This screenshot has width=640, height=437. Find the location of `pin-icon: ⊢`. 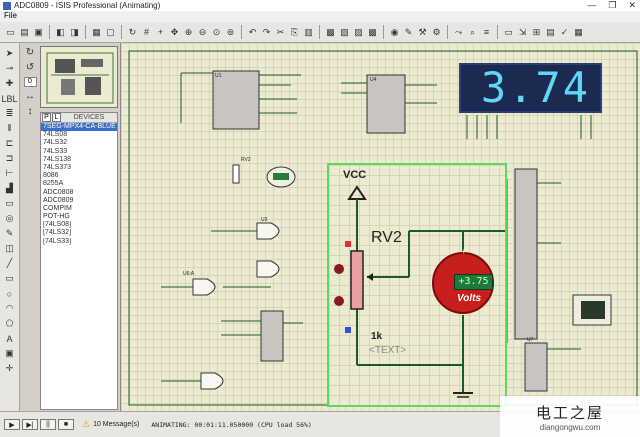

pin-icon: ⊢ is located at coordinates (10, 173).